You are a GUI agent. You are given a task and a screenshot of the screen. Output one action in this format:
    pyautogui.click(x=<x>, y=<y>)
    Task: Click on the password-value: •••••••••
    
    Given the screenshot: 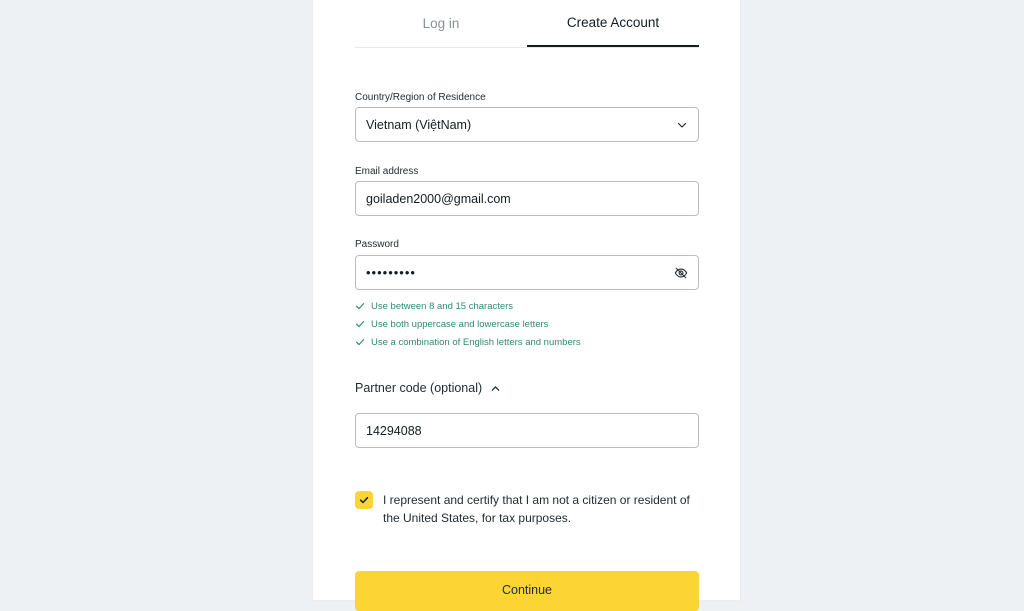 What is the action you would take?
    pyautogui.click(x=391, y=272)
    